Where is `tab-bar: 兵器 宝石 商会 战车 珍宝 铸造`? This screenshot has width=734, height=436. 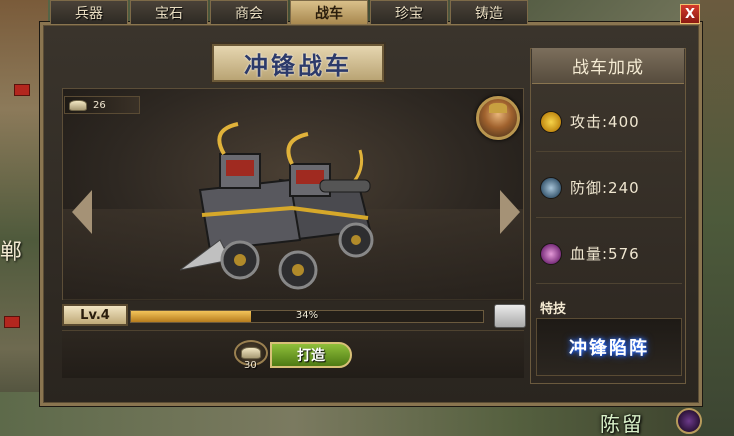 tab-bar: 兵器 宝石 商会 战车 珍宝 铸造 is located at coordinates (289, 12).